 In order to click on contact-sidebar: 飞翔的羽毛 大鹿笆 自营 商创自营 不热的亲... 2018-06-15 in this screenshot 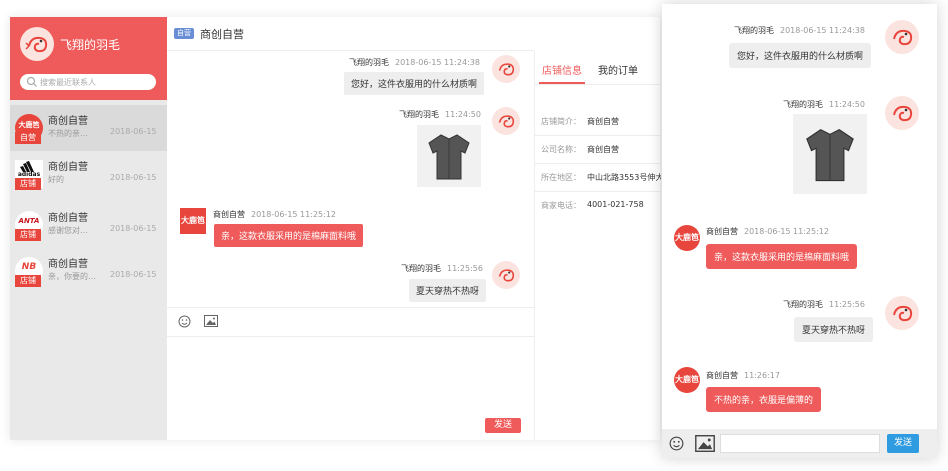, I will do `click(88, 228)`.